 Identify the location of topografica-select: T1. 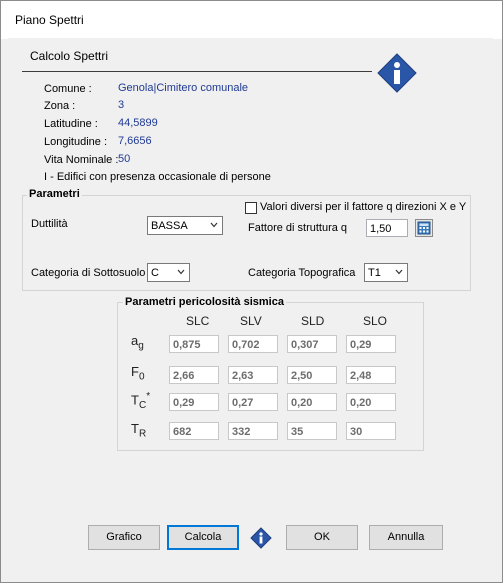
(386, 272).